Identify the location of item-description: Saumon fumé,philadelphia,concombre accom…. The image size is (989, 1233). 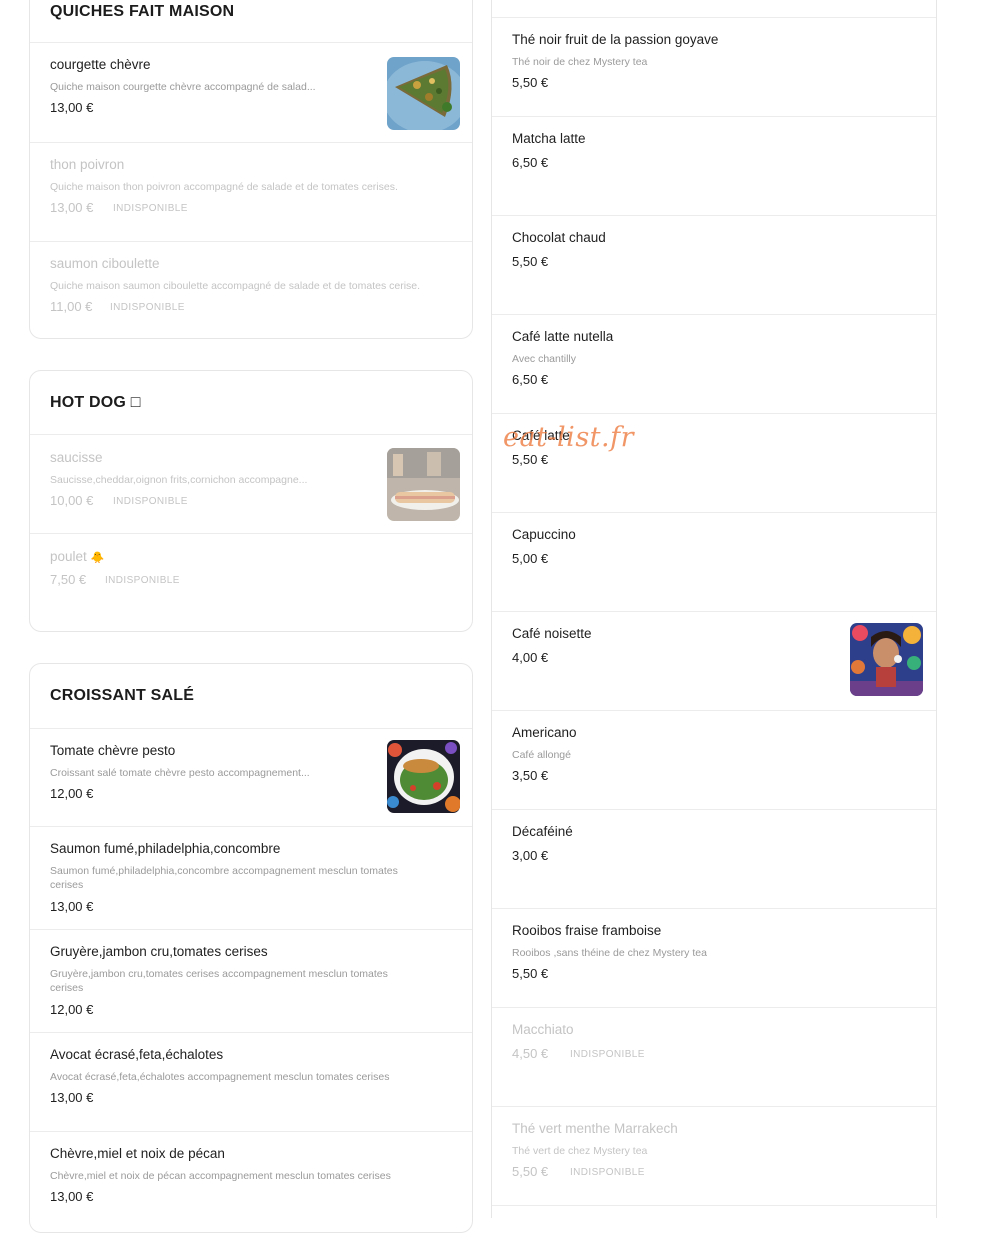
(224, 878).